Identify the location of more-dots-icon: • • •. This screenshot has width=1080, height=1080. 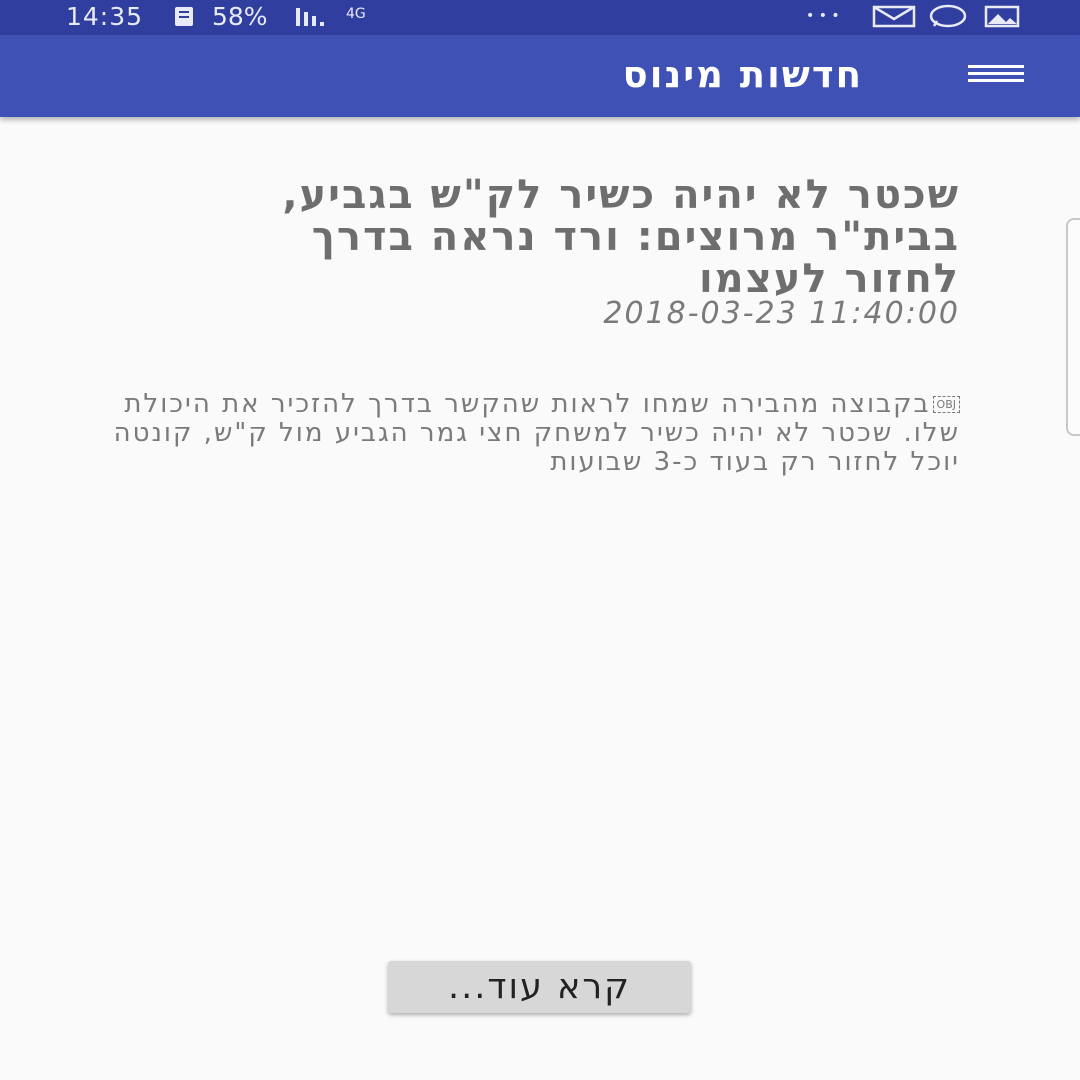
(823, 16).